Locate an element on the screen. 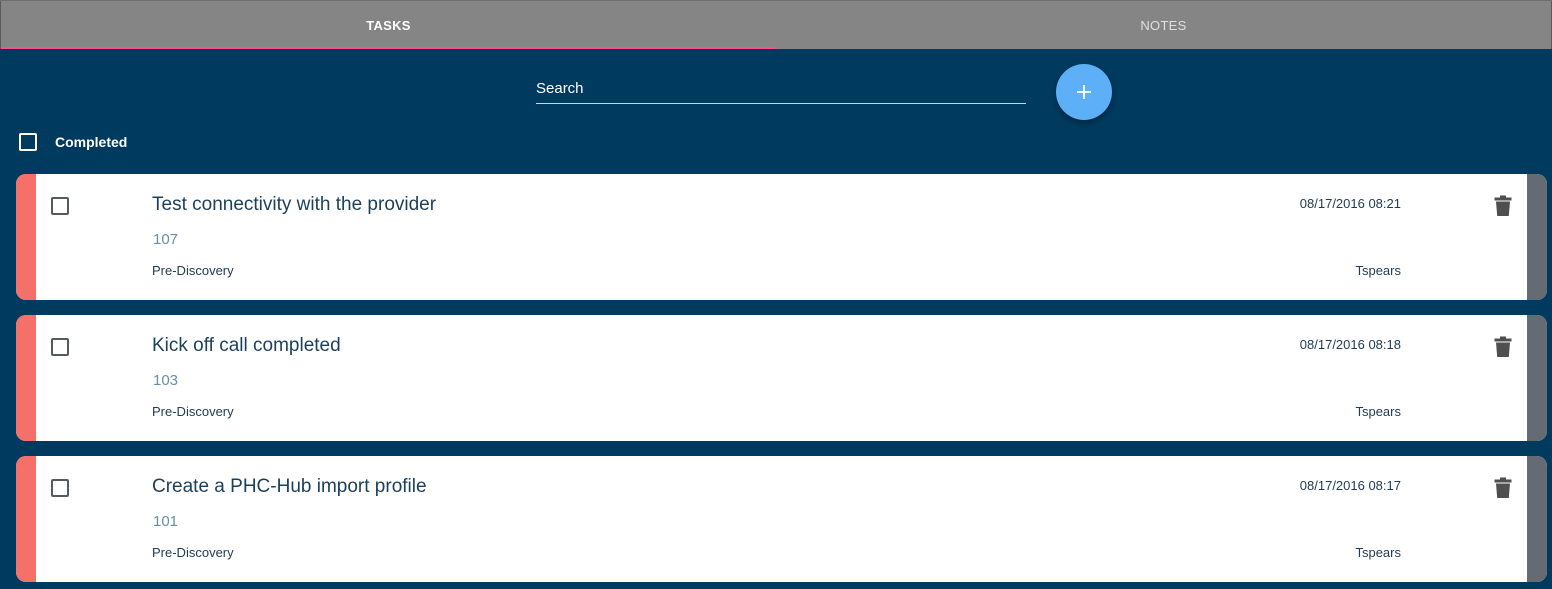  task-date: 08/17/2016 08:21 is located at coordinates (1350, 203).